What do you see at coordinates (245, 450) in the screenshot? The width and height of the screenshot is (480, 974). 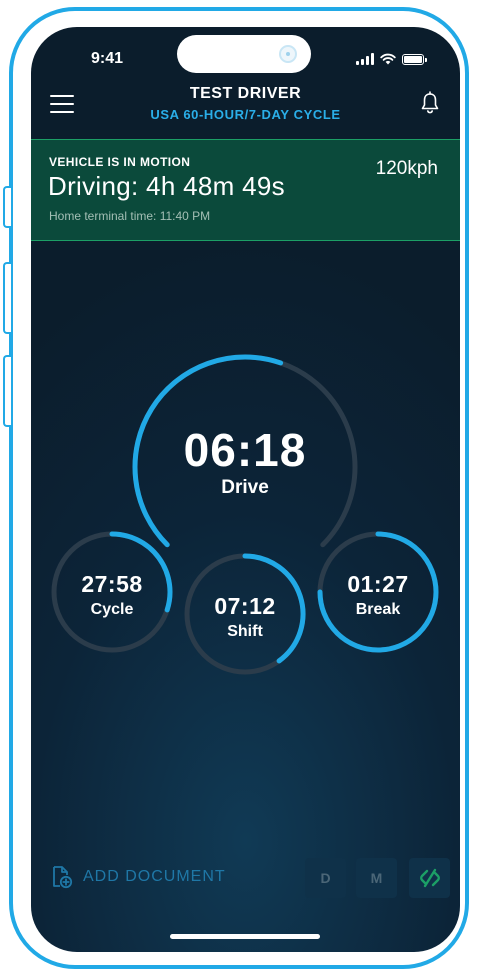 I see `drive-time-value: 06:18` at bounding box center [245, 450].